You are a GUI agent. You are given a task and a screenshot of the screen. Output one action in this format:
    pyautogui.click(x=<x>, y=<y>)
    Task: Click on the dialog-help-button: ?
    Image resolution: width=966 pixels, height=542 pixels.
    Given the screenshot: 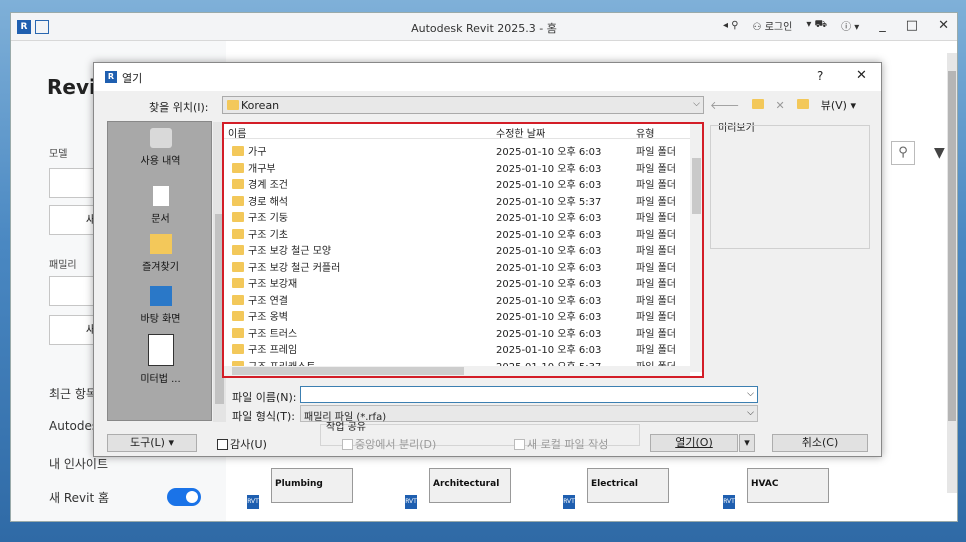 What is the action you would take?
    pyautogui.click(x=820, y=76)
    